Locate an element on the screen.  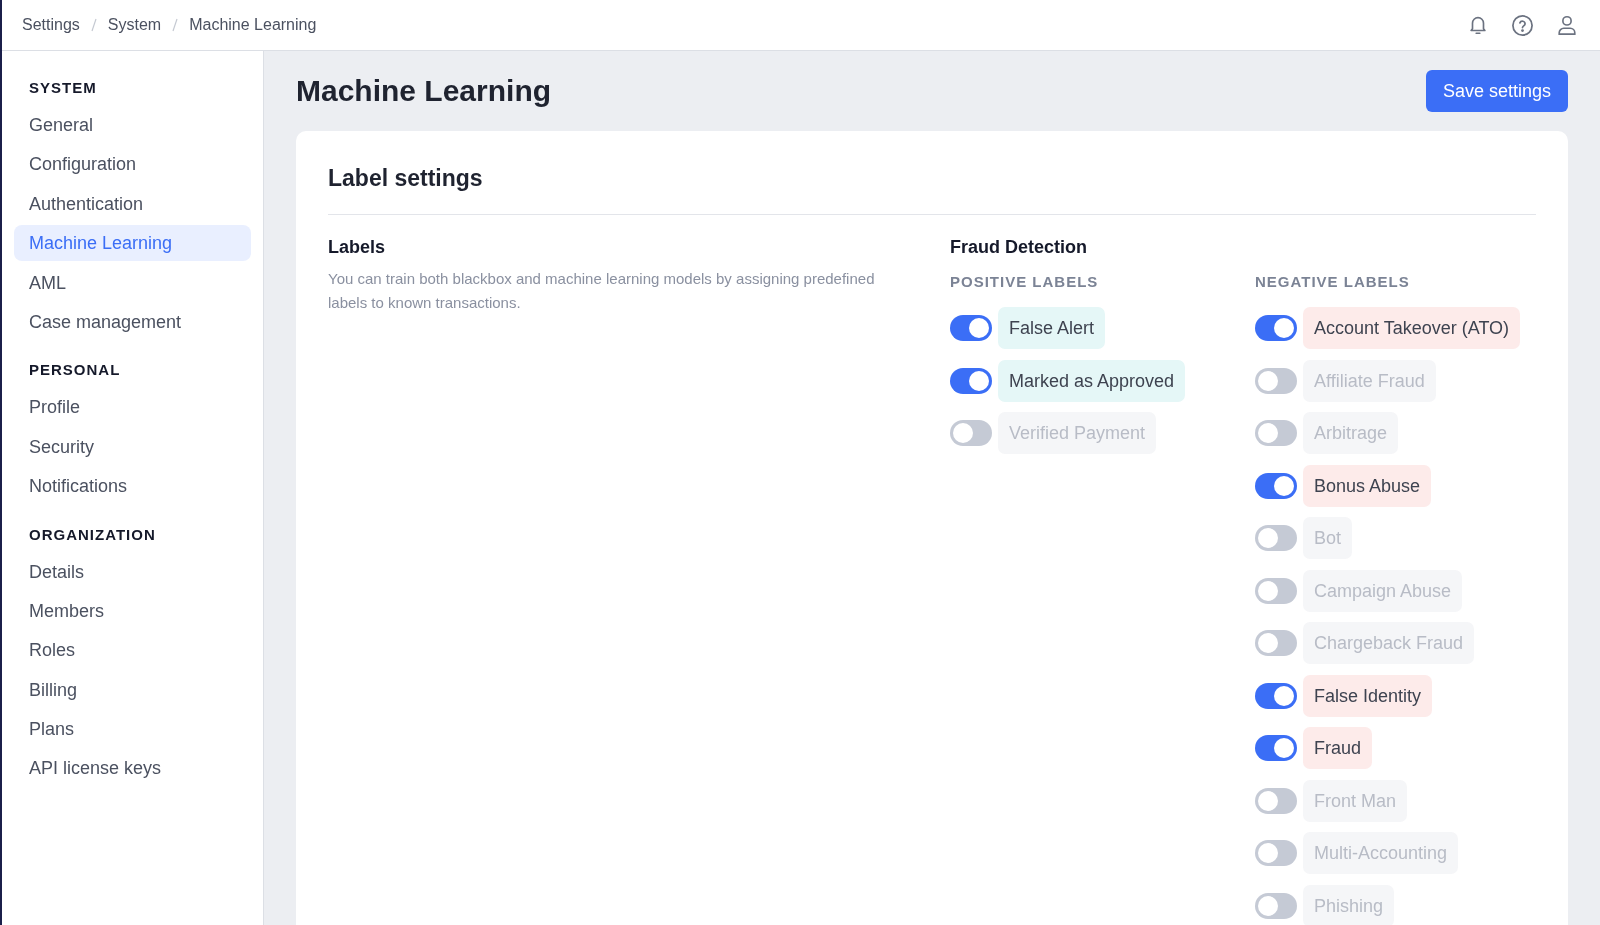
label-tag: Marked as Approved is located at coordinates (1092, 380).